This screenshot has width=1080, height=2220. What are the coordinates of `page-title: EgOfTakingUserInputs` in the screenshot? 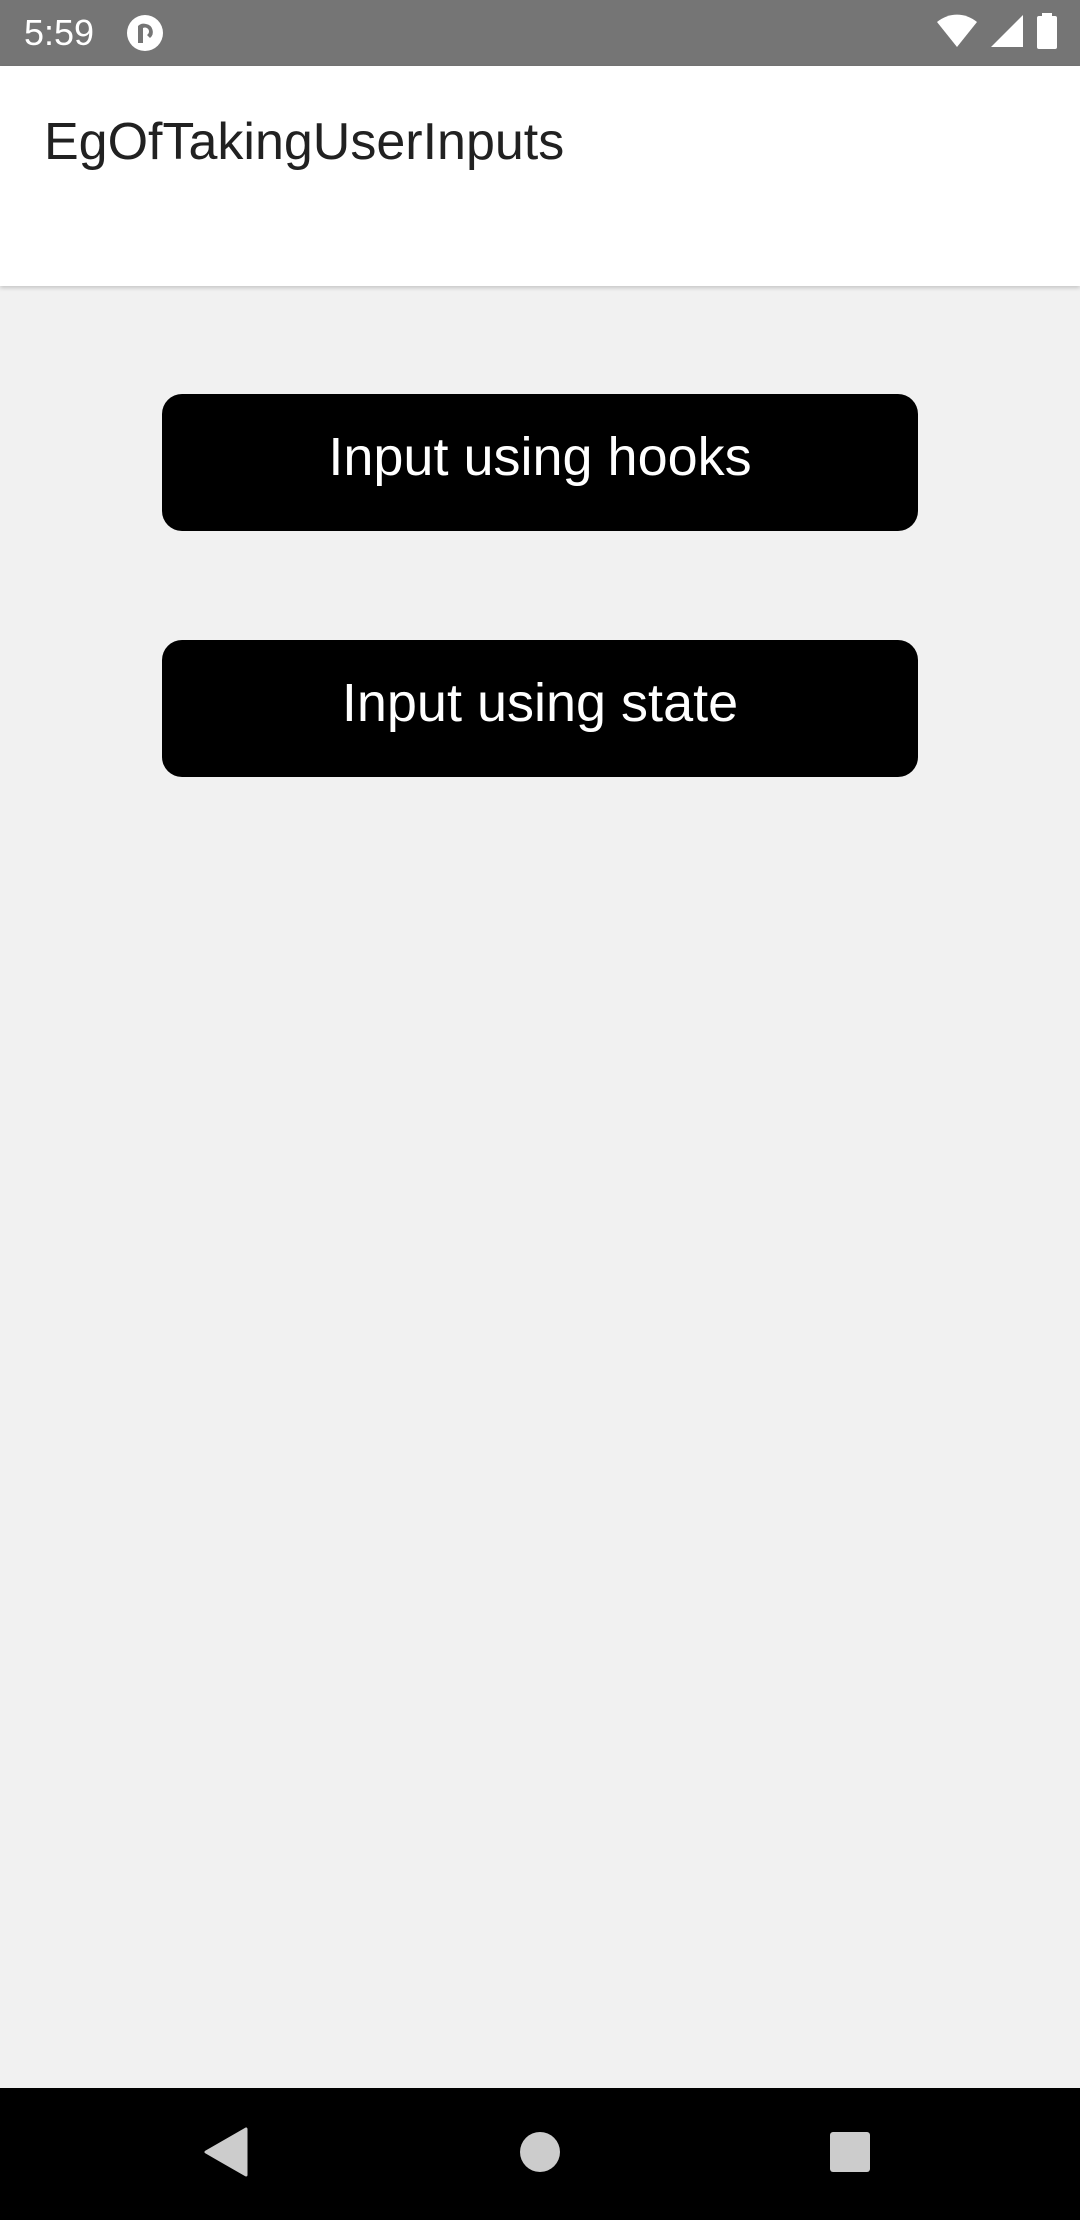 It's located at (304, 142).